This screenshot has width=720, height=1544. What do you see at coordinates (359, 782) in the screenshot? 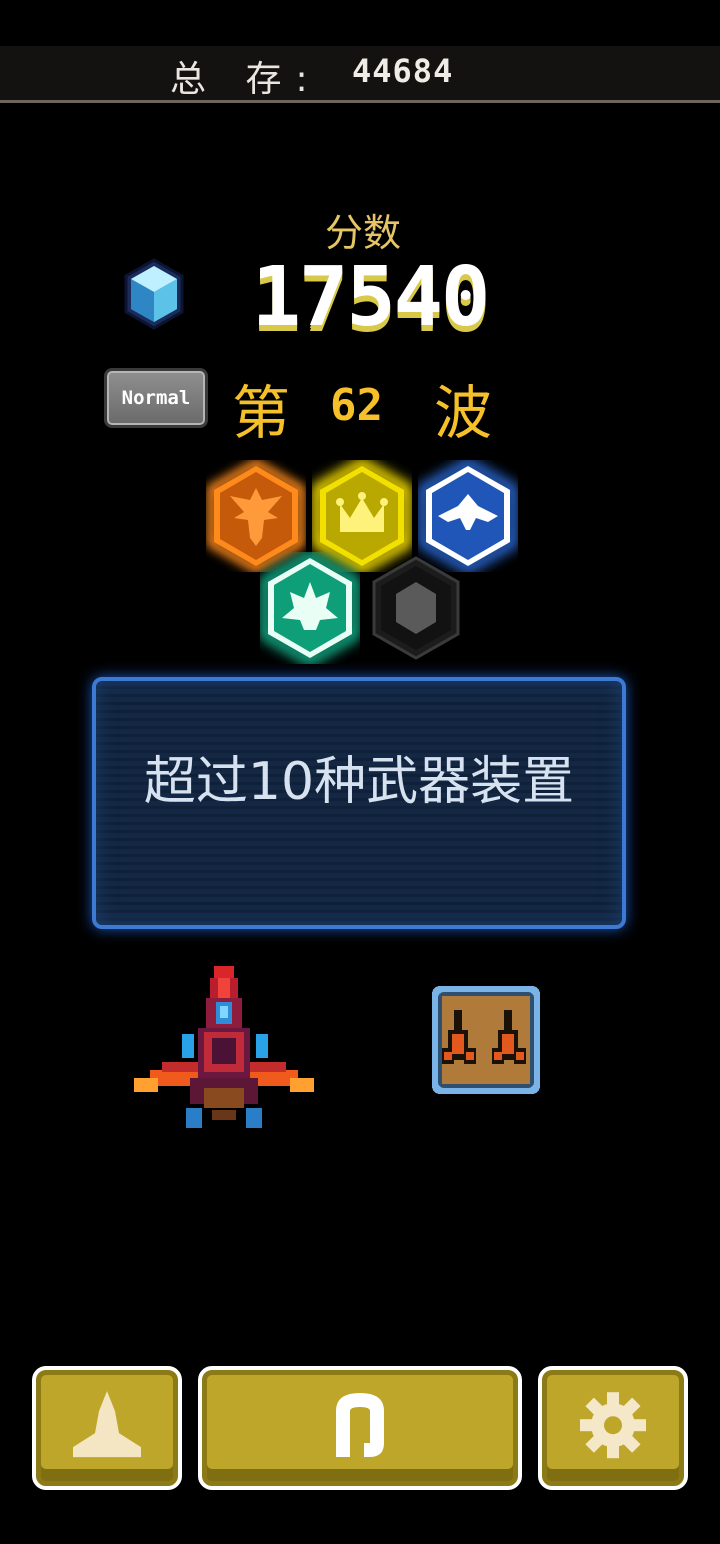
I see `tip-text: 超过10种武器装置` at bounding box center [359, 782].